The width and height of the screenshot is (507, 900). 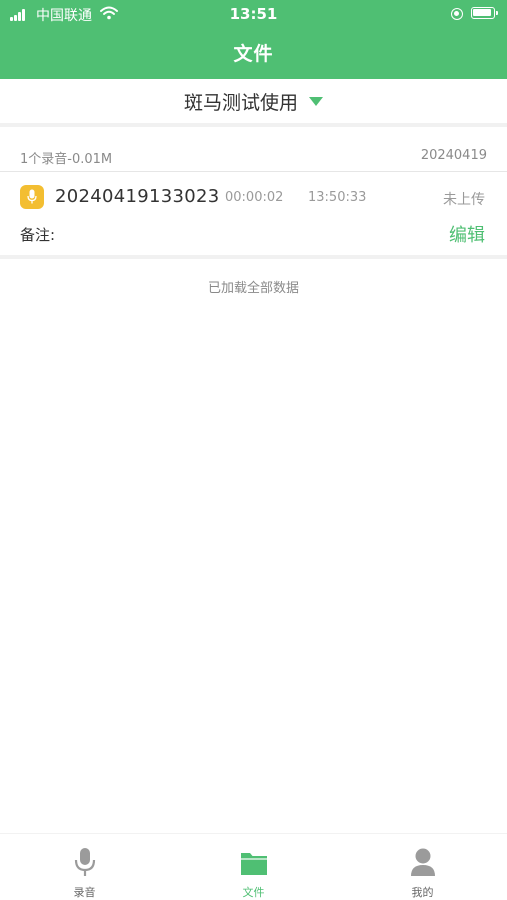 I want to click on edit-button: 编辑, so click(x=467, y=234).